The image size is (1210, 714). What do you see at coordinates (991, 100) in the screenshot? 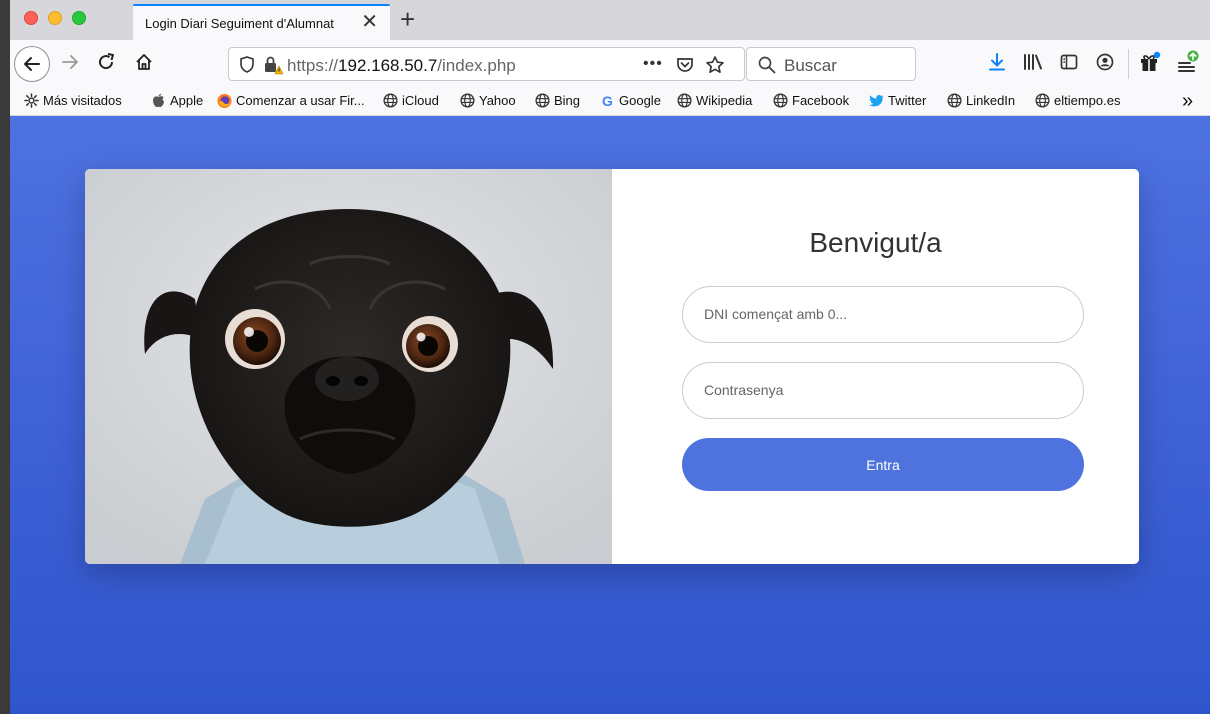
I see `bookmark-label: LinkedIn` at bounding box center [991, 100].